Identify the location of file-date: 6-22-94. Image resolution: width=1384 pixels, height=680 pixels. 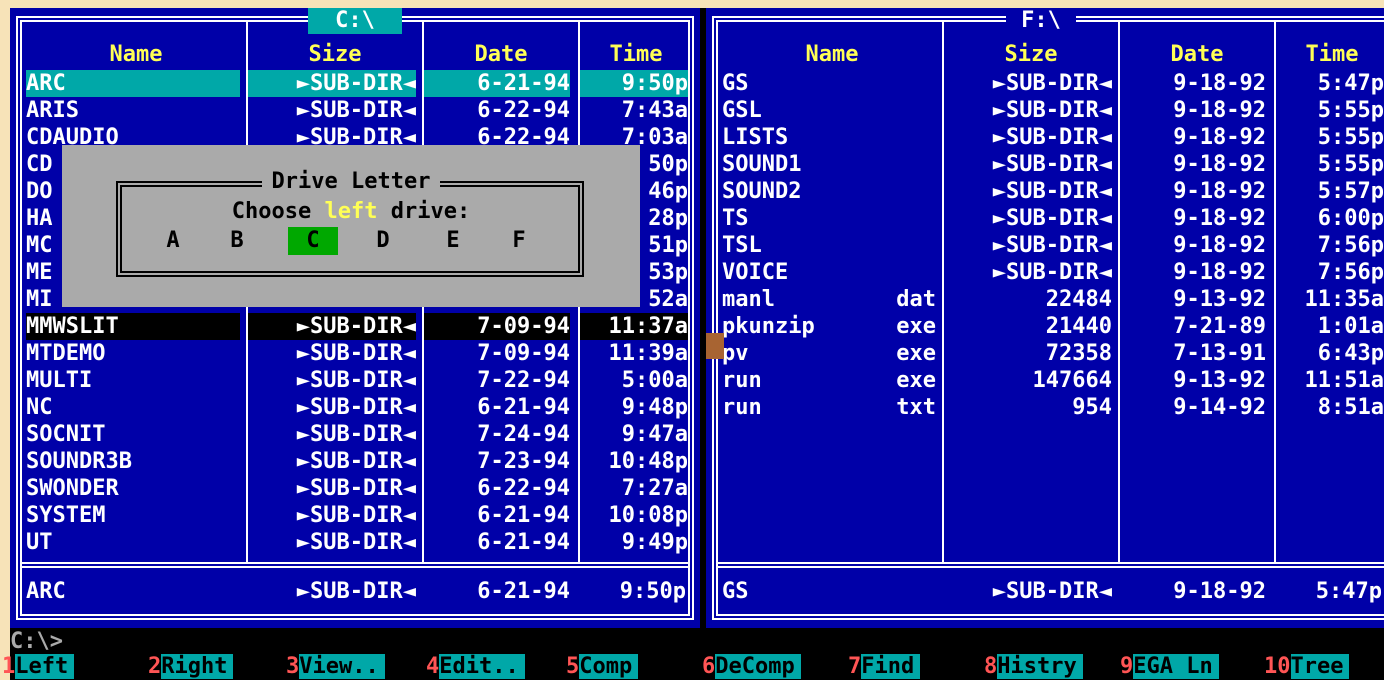
(523, 110).